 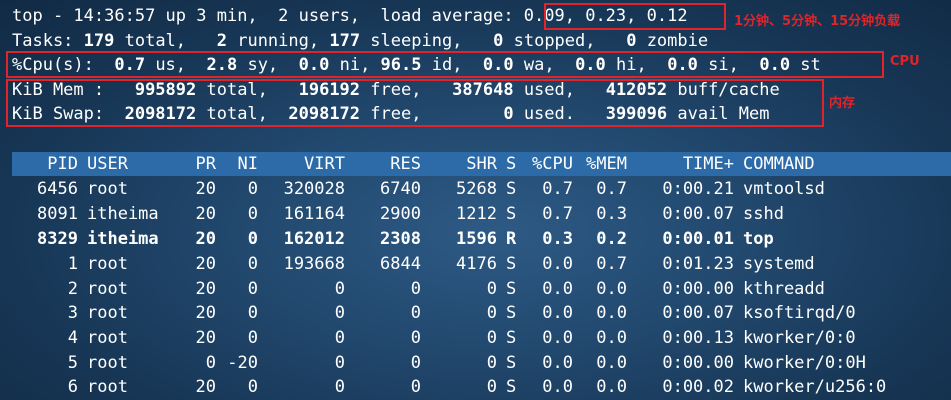 I want to click on col-virt-header: VIRT, so click(x=304, y=164).